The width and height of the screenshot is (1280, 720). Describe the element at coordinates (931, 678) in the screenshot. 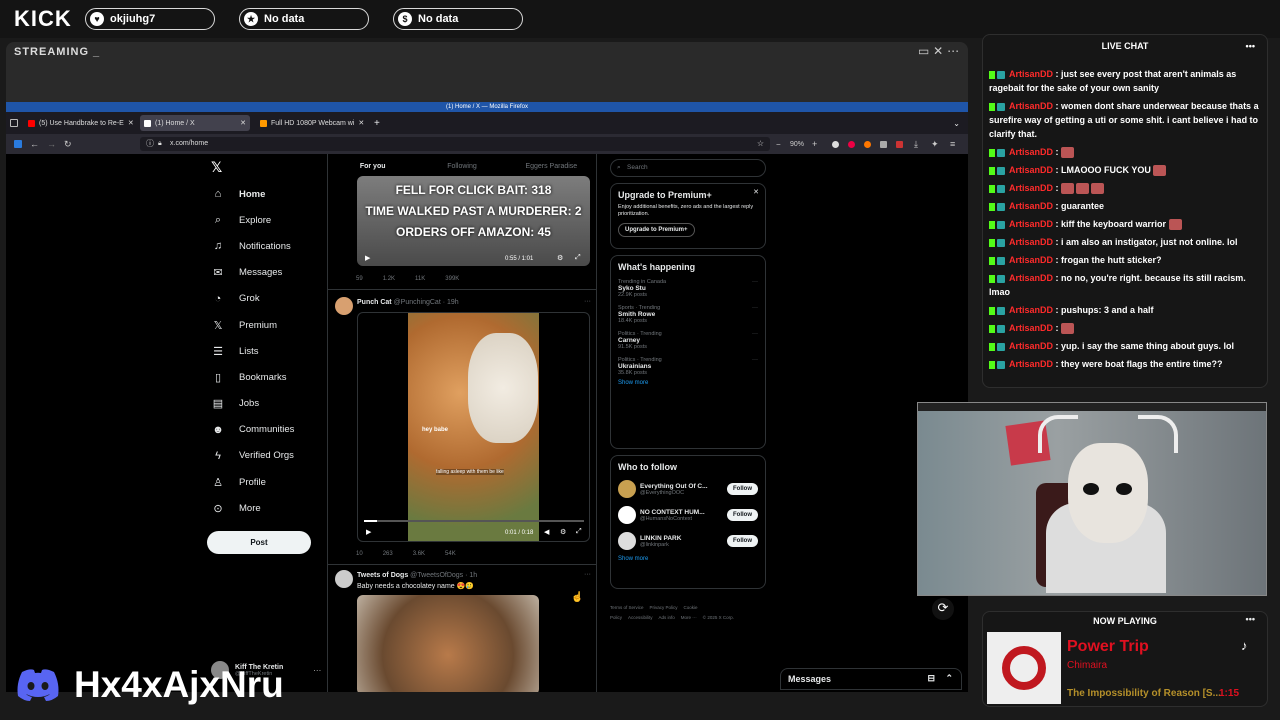

I see `compose-icon: ⊟` at that location.